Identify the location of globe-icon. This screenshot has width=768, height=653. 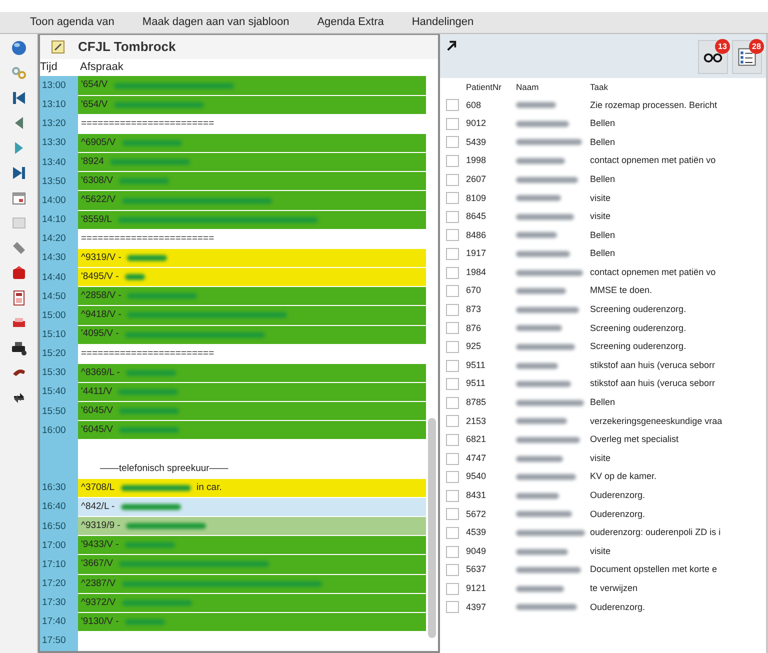
(18, 48).